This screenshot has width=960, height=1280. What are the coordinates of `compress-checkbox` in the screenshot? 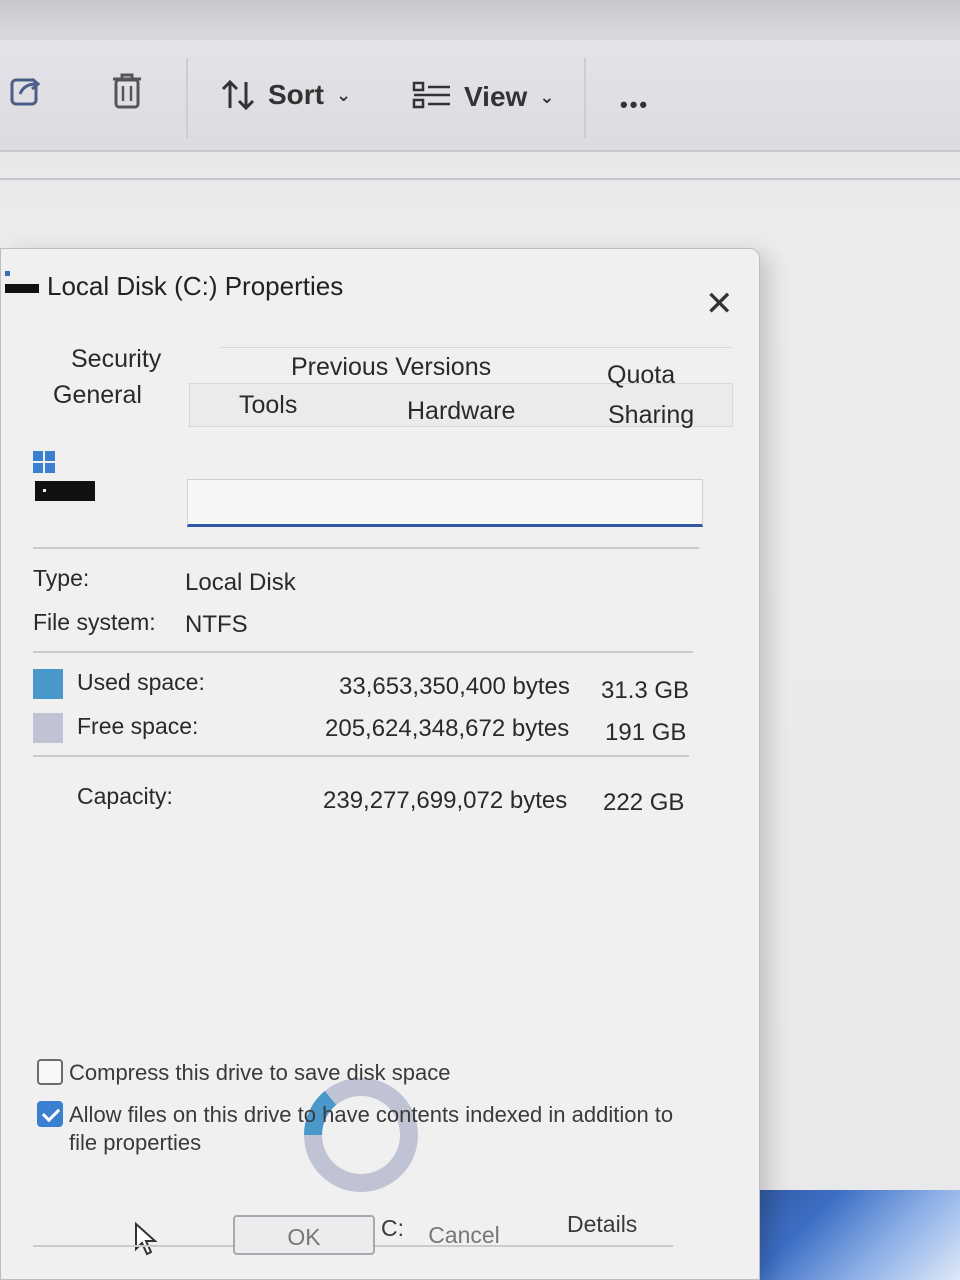 It's located at (50, 1072).